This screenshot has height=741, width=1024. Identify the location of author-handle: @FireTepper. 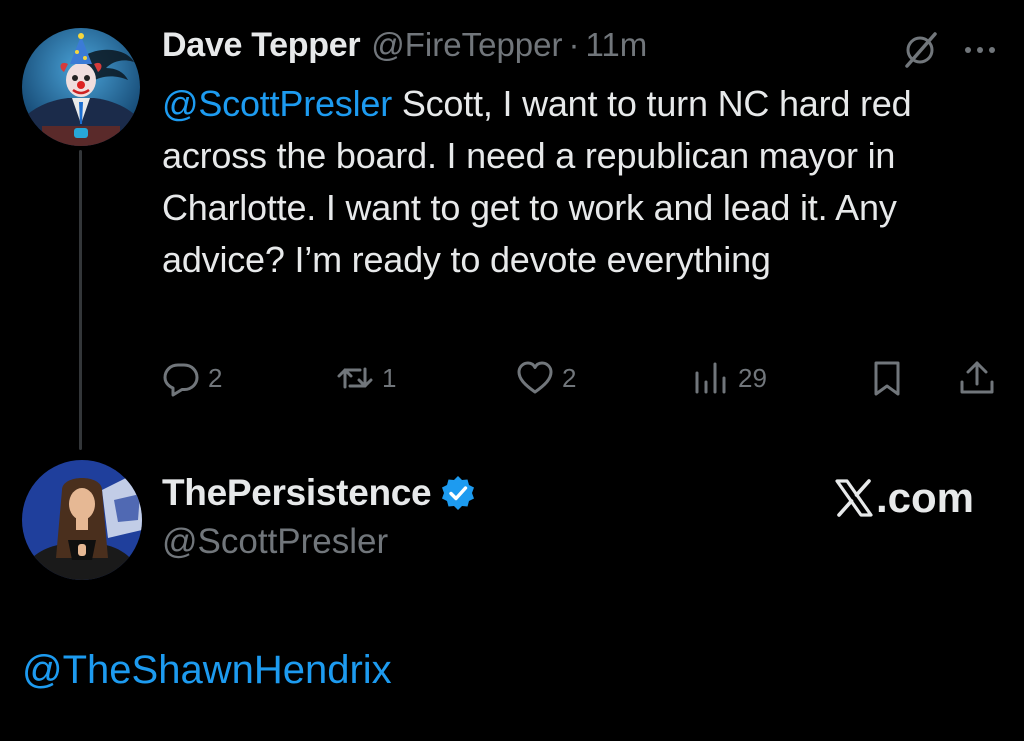
(466, 45).